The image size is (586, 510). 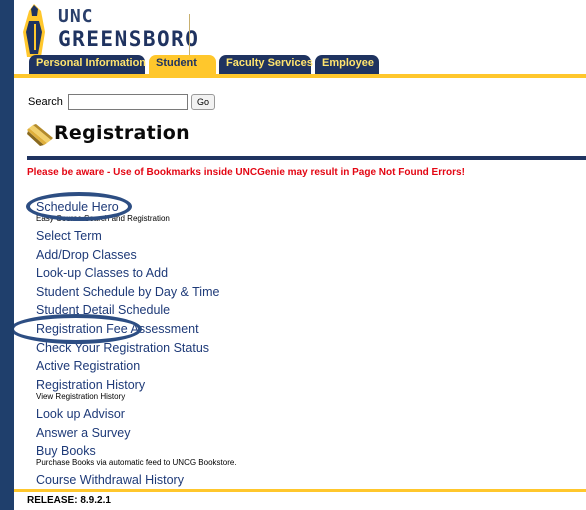 What do you see at coordinates (88, 366) in the screenshot?
I see `menu-link-active-registration: Active Registration` at bounding box center [88, 366].